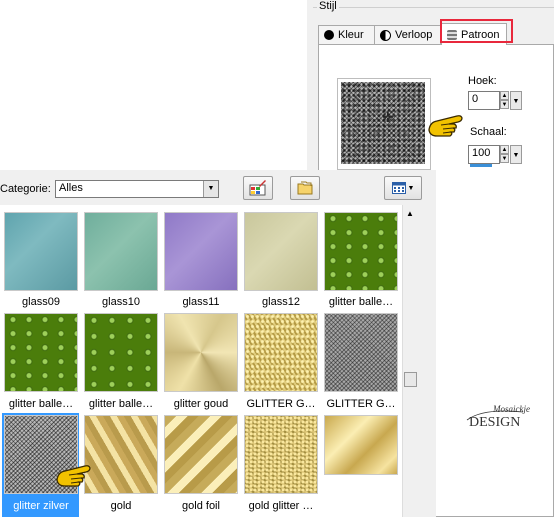 Image resolution: width=554 pixels, height=517 pixels. I want to click on pattern-label: glass09, so click(41, 302).